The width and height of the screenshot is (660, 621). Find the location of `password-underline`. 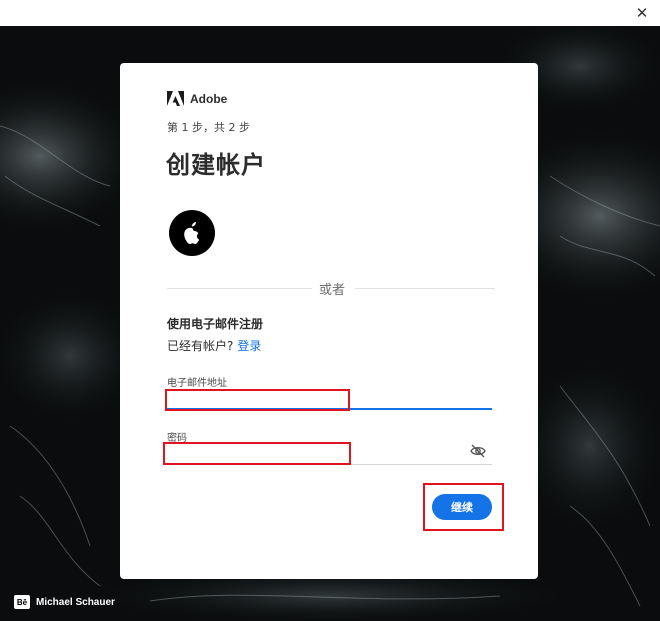

password-underline is located at coordinates (329, 464).